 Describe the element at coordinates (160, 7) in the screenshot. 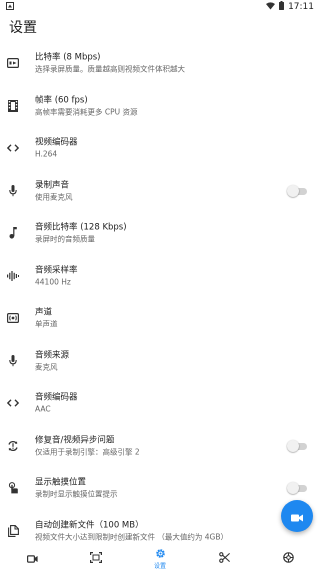

I see `status-bar: 17:11` at that location.